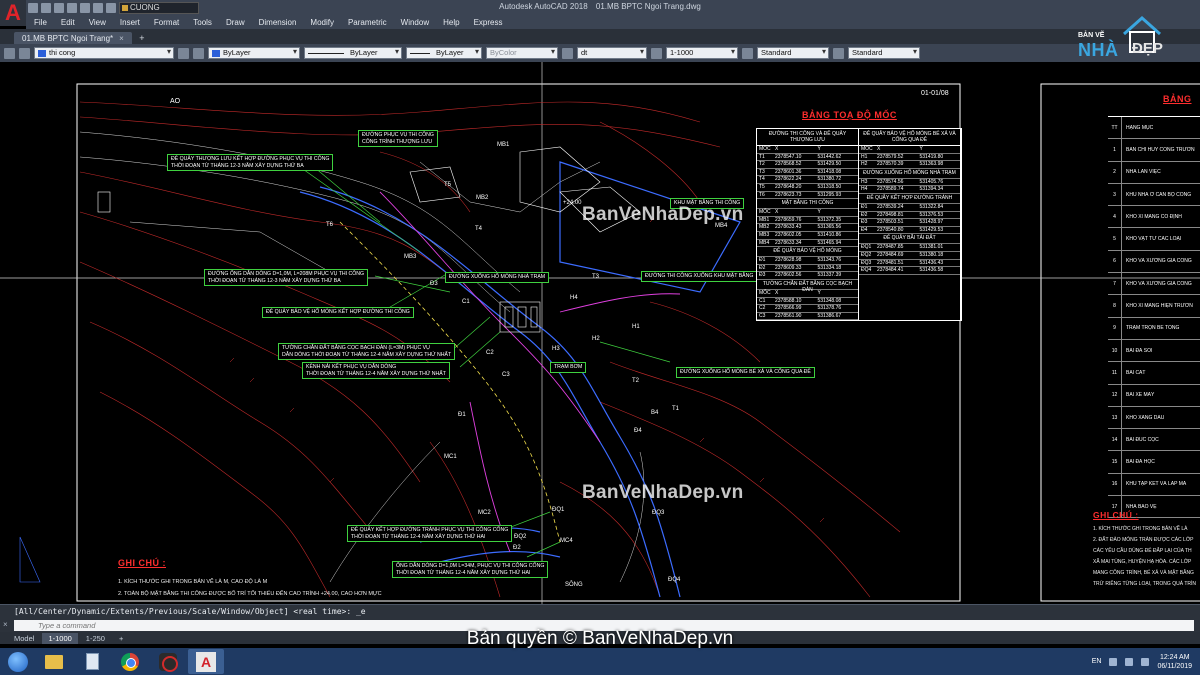 The image size is (1200, 675). I want to click on tab-layout-1000: 1-1000, so click(60, 638).